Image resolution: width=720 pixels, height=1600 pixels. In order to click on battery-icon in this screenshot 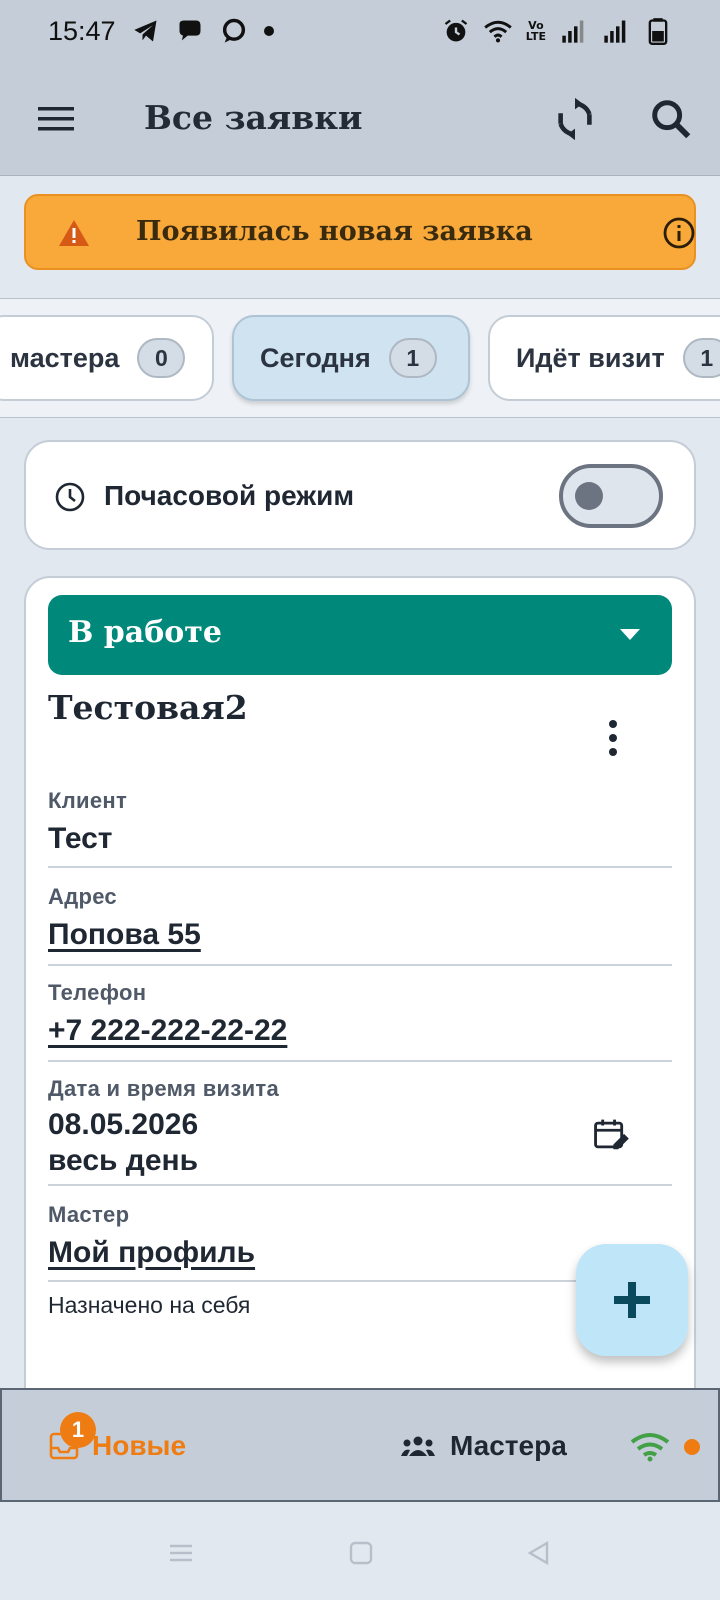, I will do `click(658, 31)`.